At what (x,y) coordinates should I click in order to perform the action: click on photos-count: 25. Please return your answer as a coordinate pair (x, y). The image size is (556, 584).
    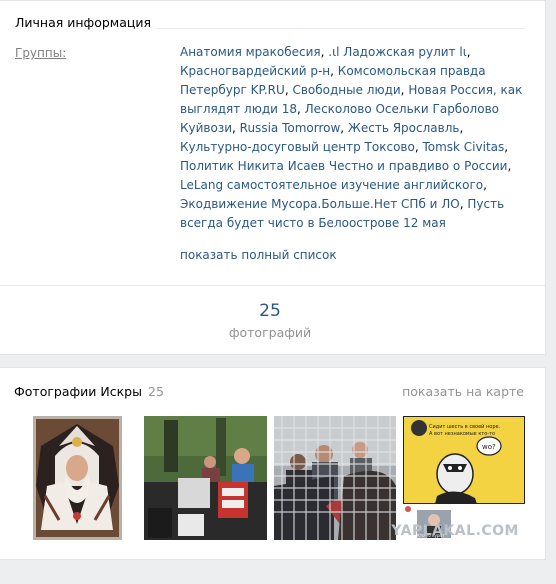
    Looking at the image, I should click on (156, 391).